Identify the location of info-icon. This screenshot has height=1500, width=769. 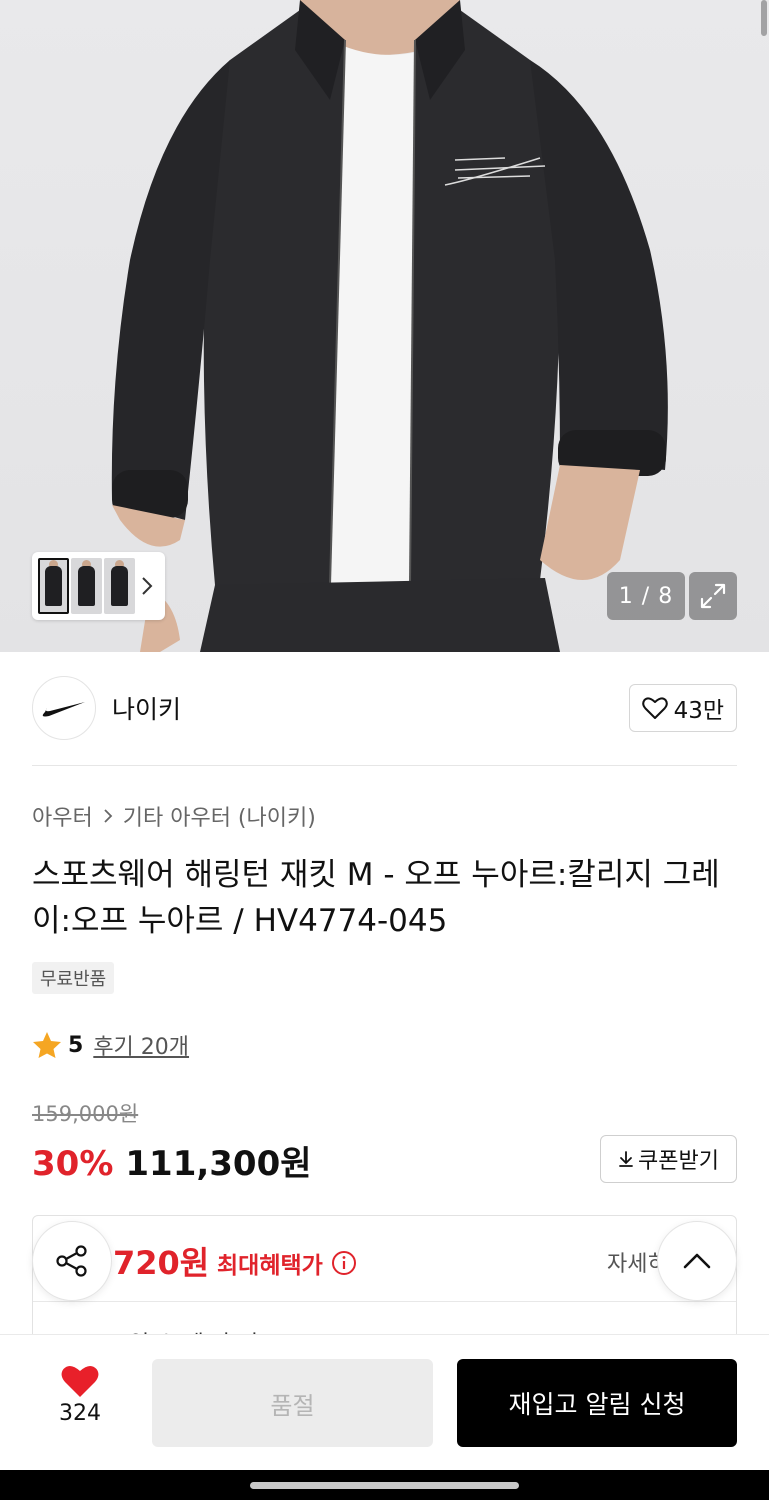
(344, 1263).